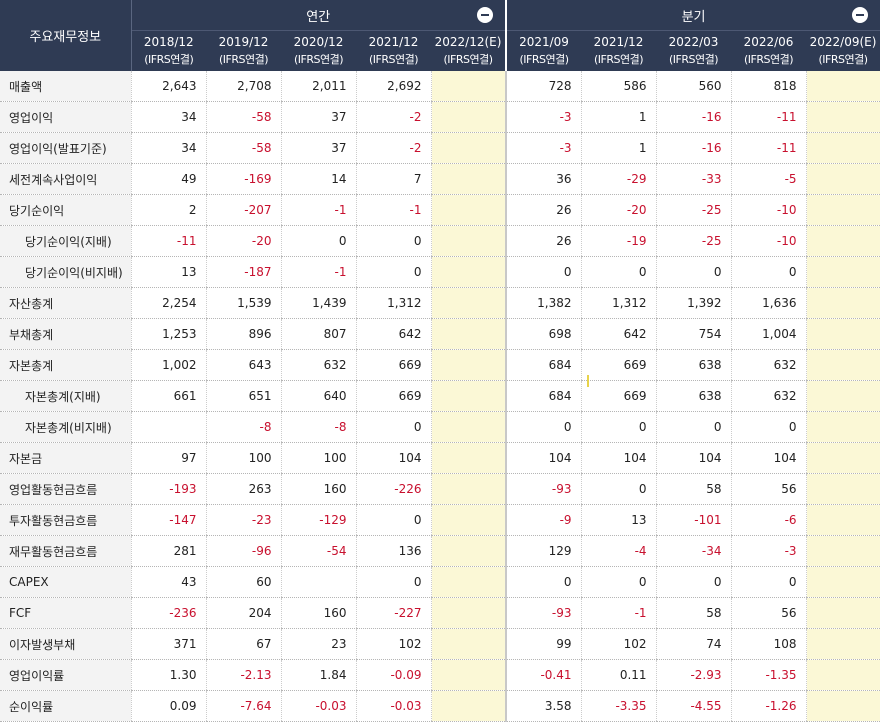 The height and width of the screenshot is (722, 880). What do you see at coordinates (768, 179) in the screenshot?
I see `table-cell: -5` at bounding box center [768, 179].